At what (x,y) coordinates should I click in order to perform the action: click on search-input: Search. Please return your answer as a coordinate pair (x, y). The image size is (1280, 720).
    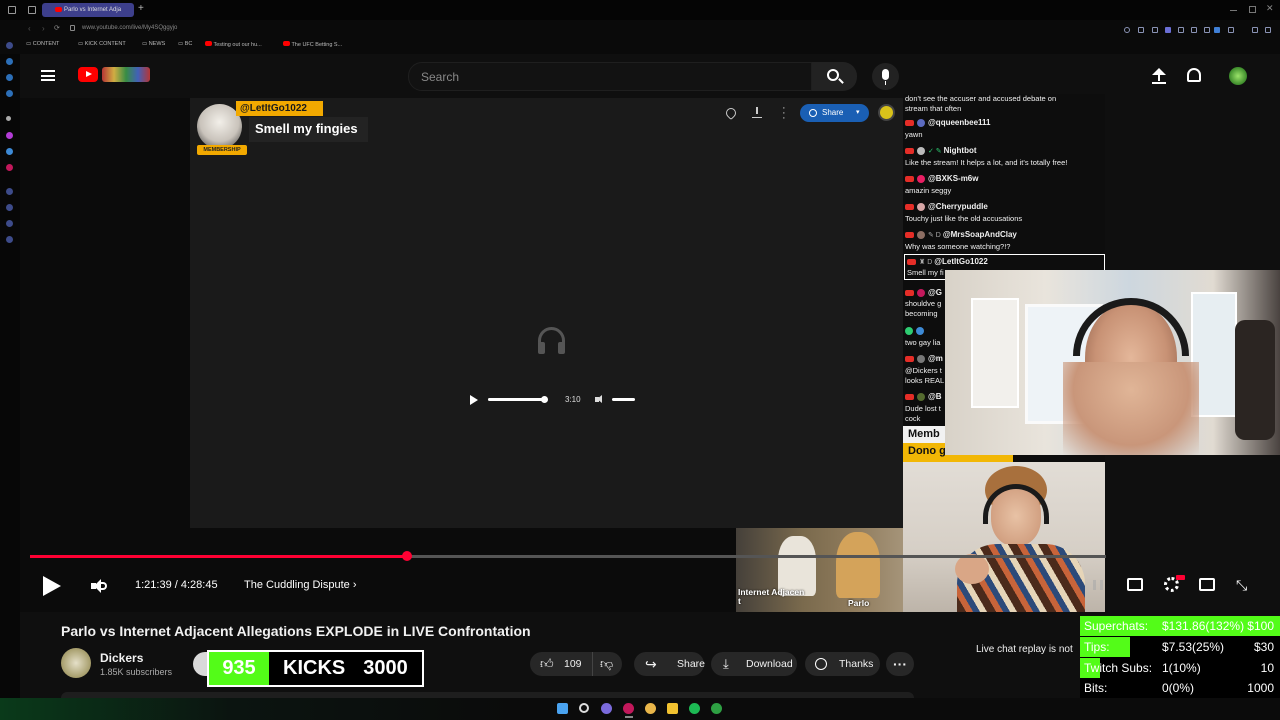
    Looking at the image, I should click on (610, 76).